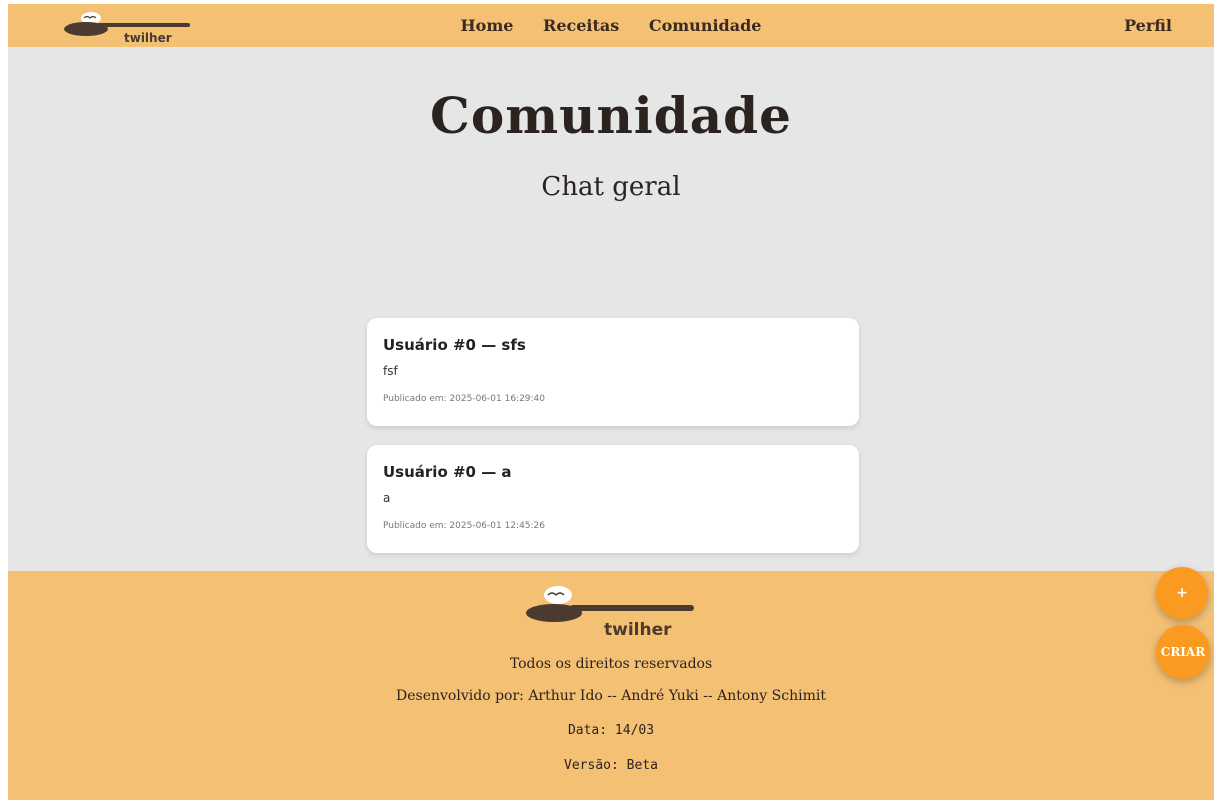  What do you see at coordinates (705, 25) in the screenshot?
I see `nav-comunidade: Comunidade` at bounding box center [705, 25].